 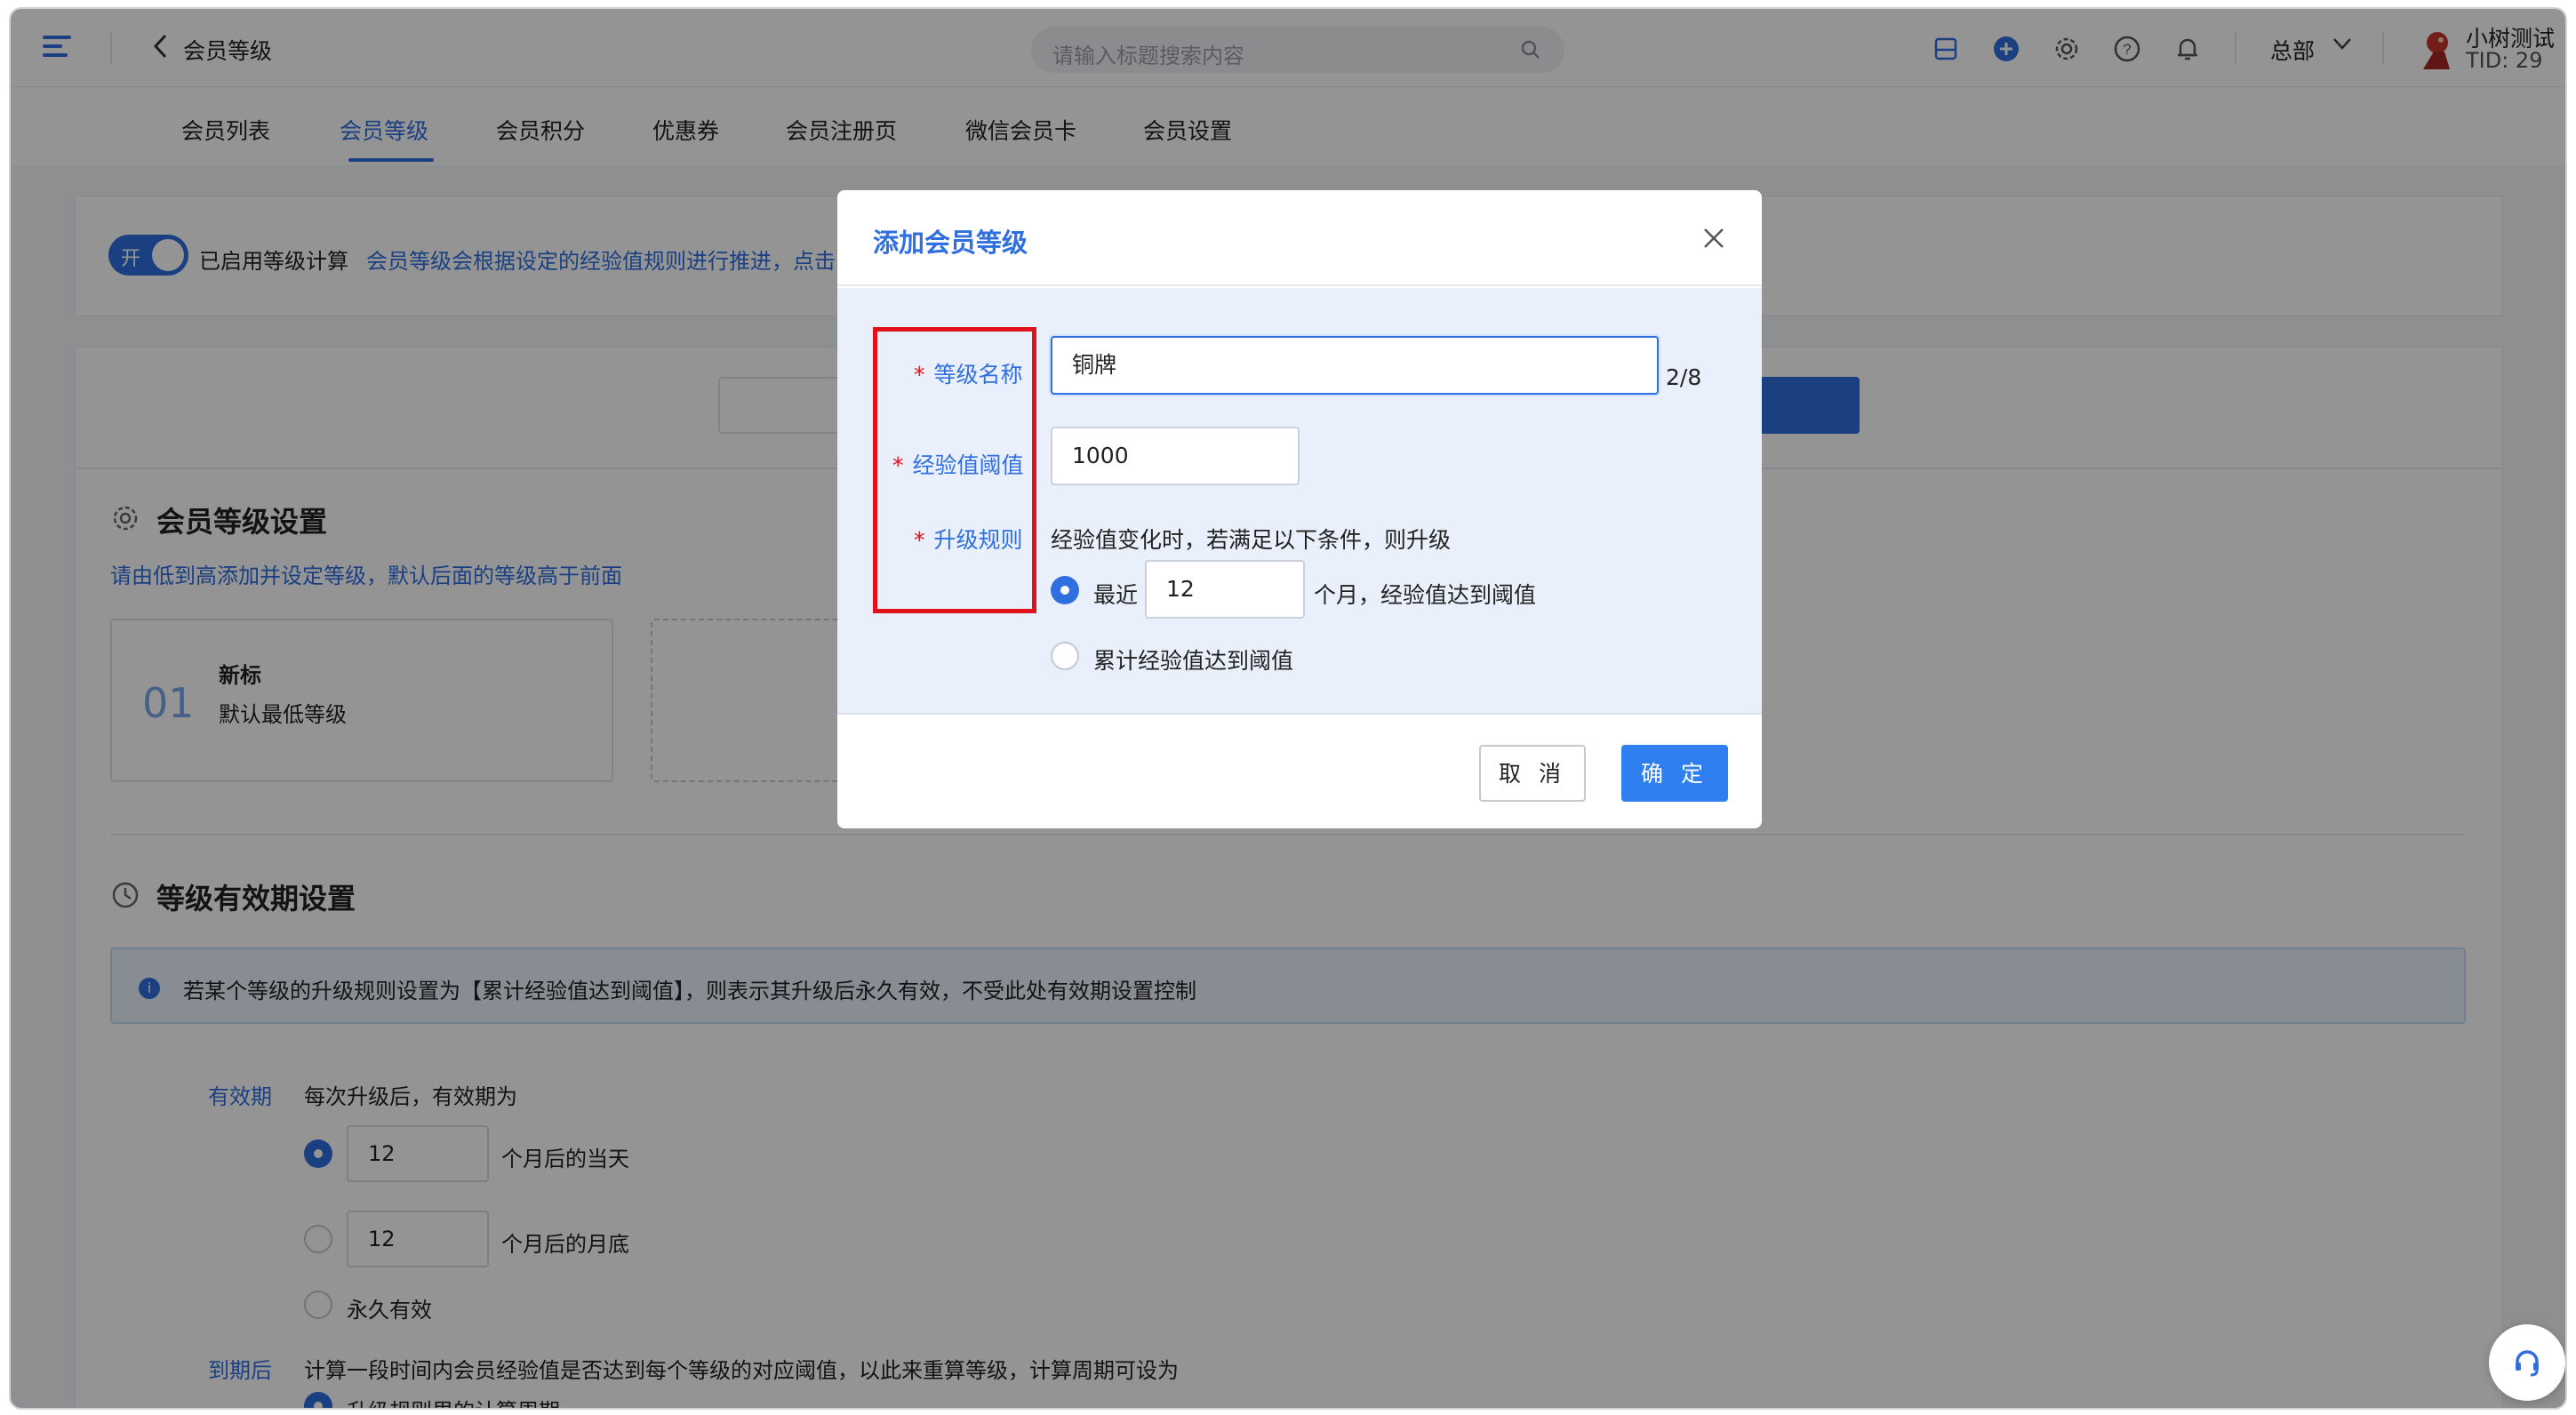 What do you see at coordinates (1116, 595) in the screenshot?
I see `rule-recent-prefix: 最近` at bounding box center [1116, 595].